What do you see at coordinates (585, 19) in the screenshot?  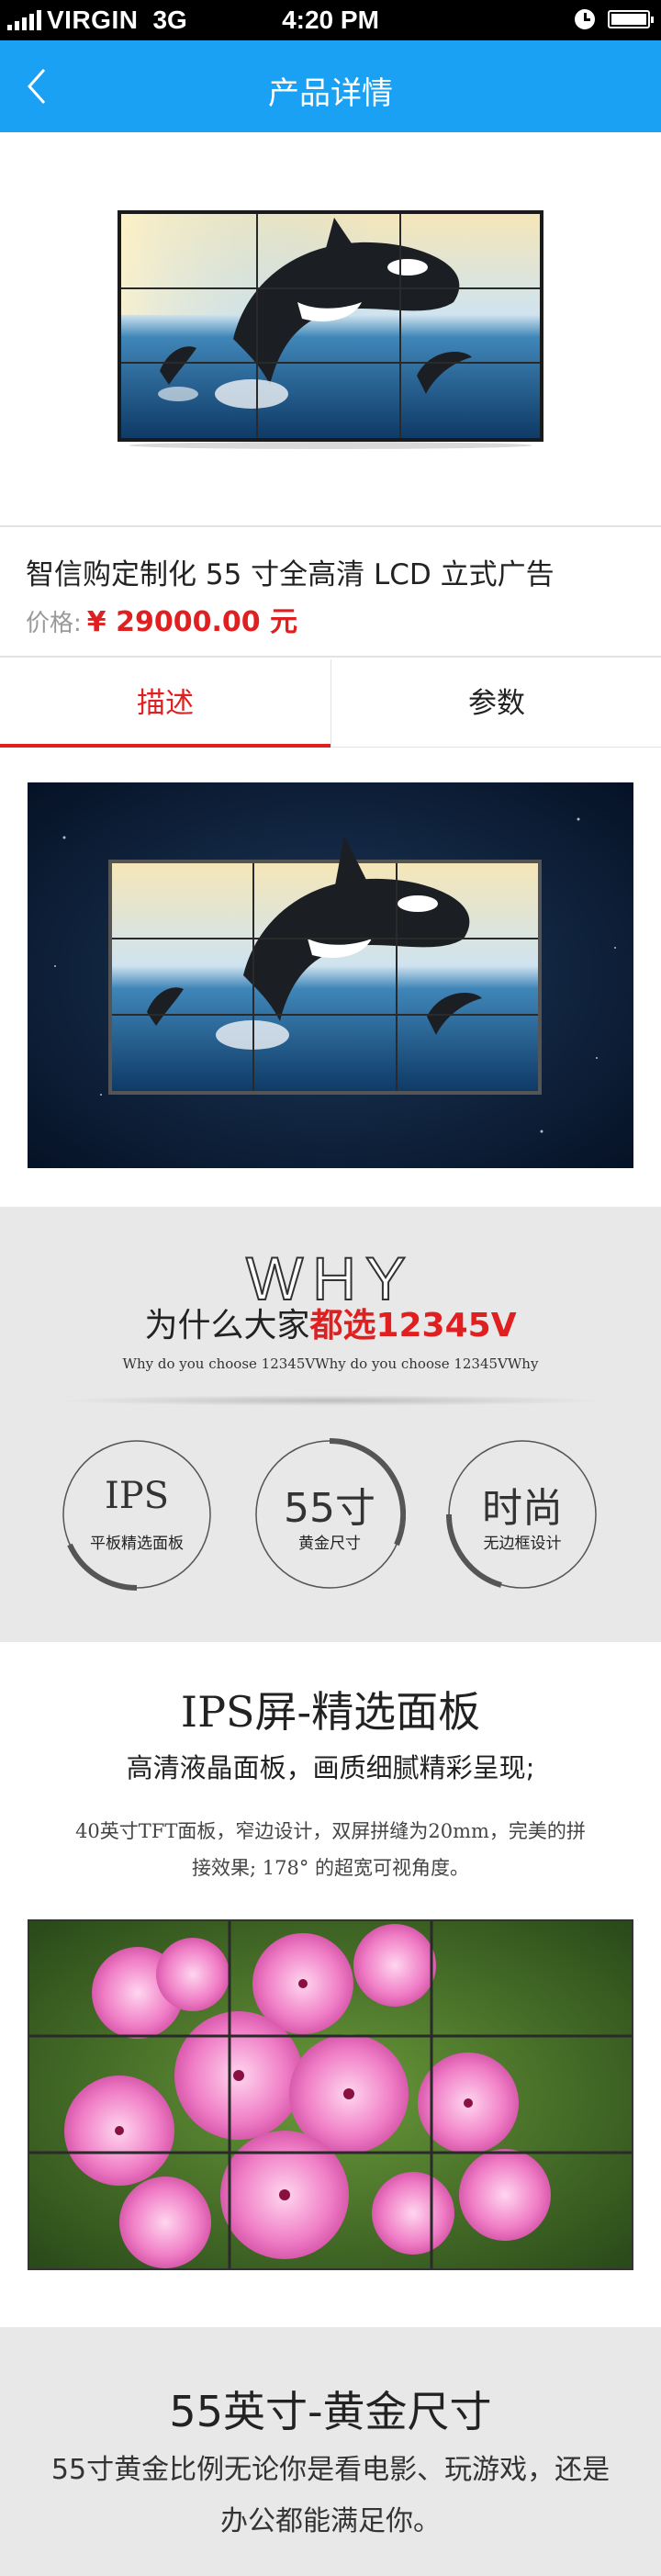 I see `alarm-clock-icon` at bounding box center [585, 19].